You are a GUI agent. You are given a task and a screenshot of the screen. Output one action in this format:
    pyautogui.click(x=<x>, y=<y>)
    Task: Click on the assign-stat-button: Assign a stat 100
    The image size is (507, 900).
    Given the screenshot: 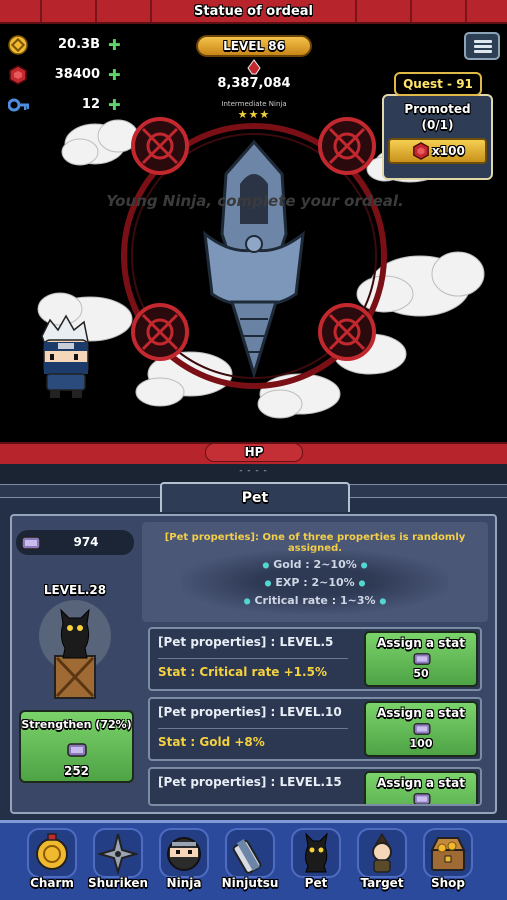 What is the action you would take?
    pyautogui.click(x=421, y=729)
    